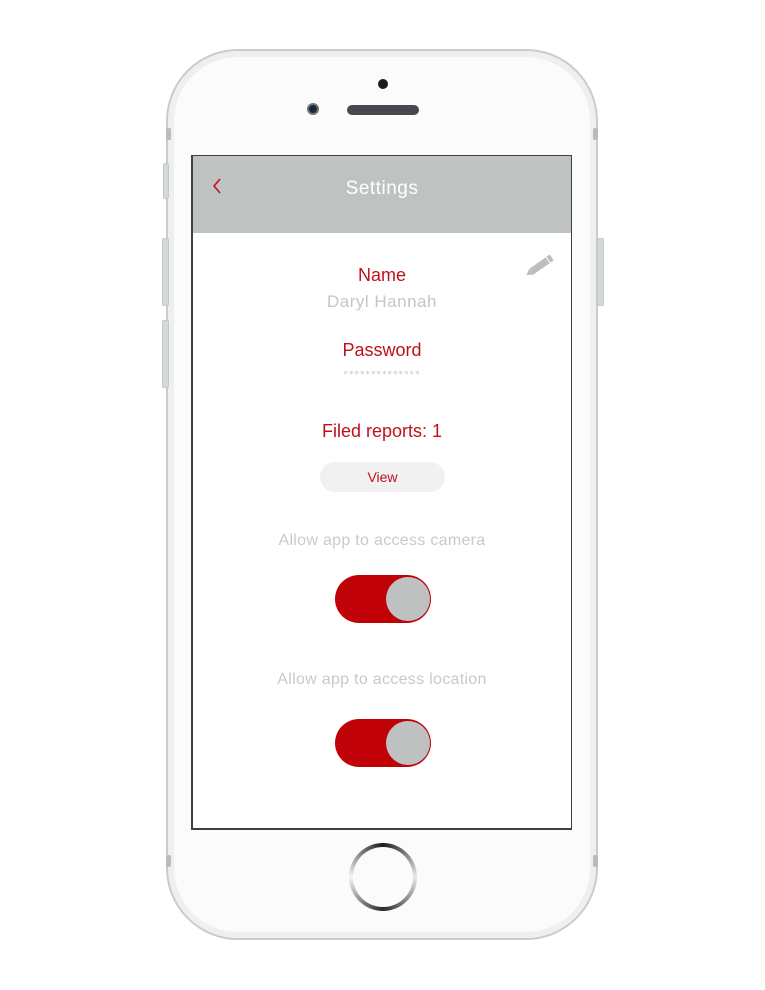 This screenshot has height=990, width=765. I want to click on home-button, so click(383, 877).